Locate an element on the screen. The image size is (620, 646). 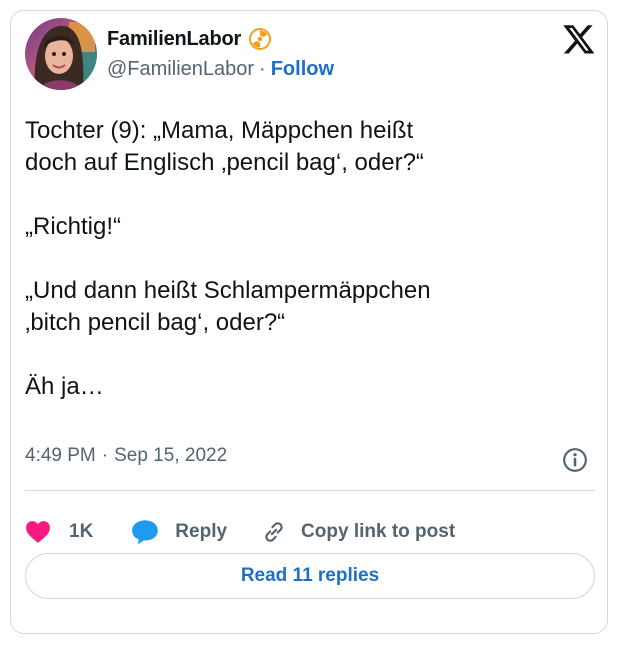
tweet-time: 4:49 PM is located at coordinates (60, 456).